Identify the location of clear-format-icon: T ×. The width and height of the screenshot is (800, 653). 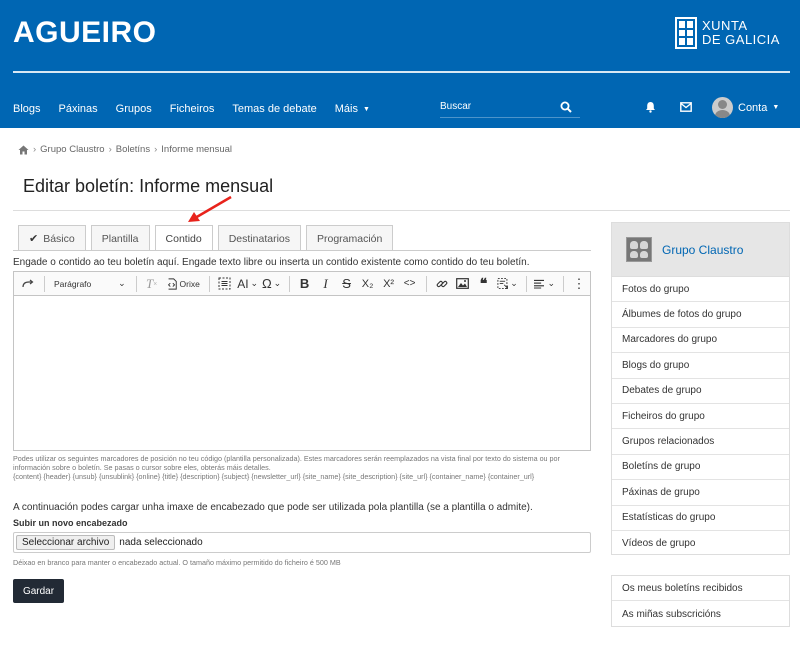
(152, 284).